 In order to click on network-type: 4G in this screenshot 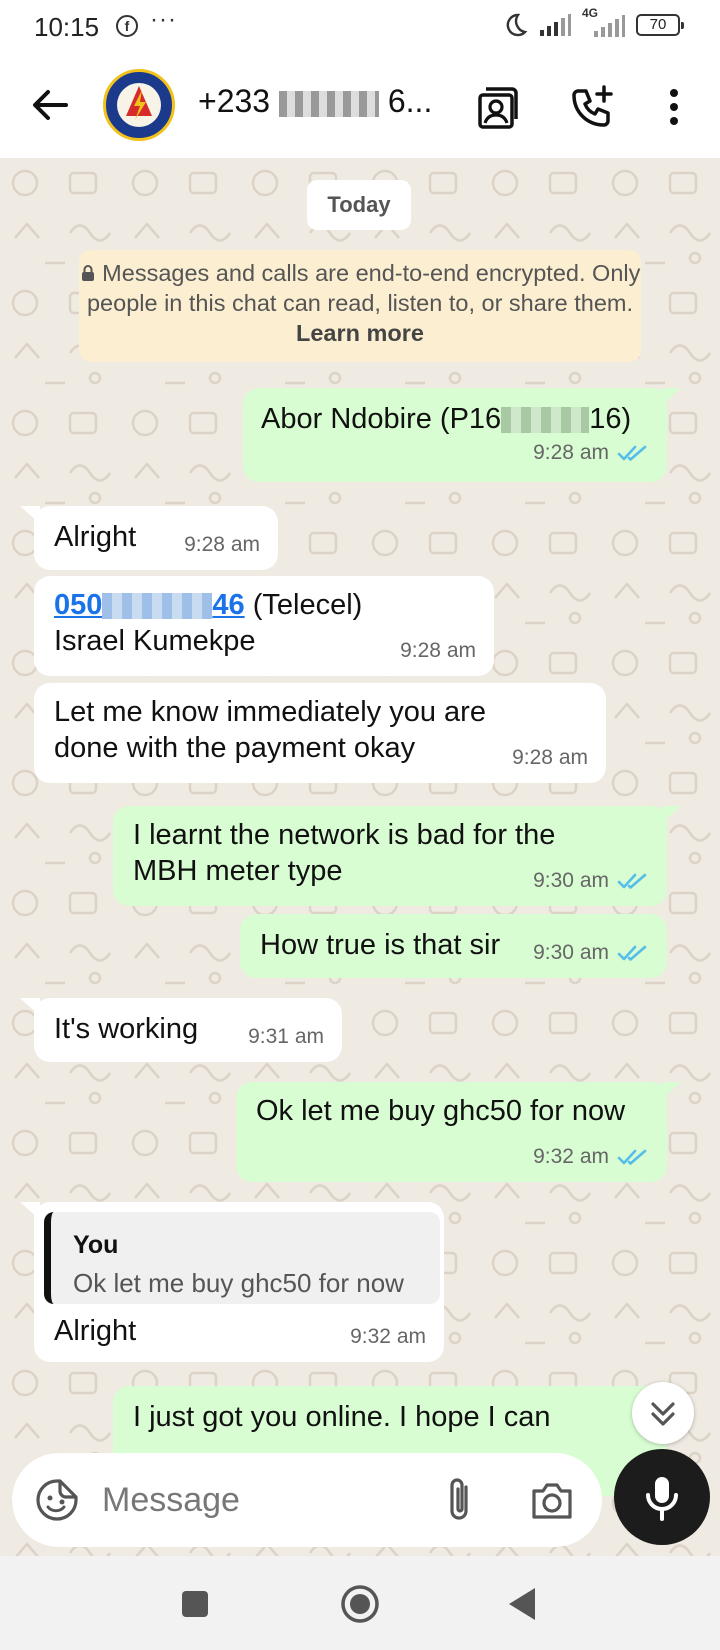, I will do `click(604, 22)`.